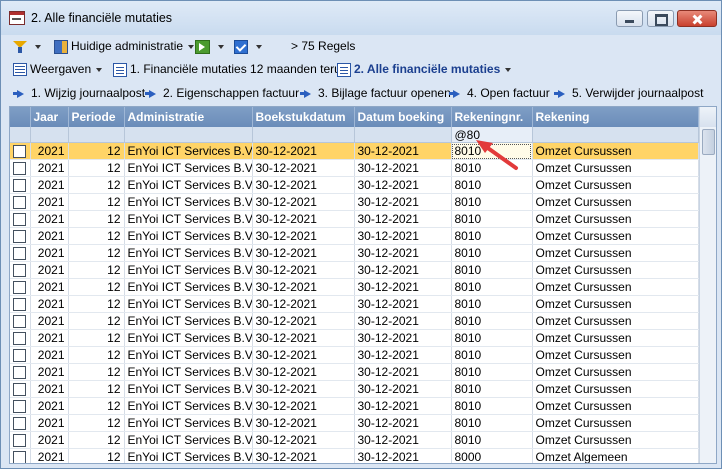 The height and width of the screenshot is (469, 722). I want to click on scroll-up-button, so click(708, 117).